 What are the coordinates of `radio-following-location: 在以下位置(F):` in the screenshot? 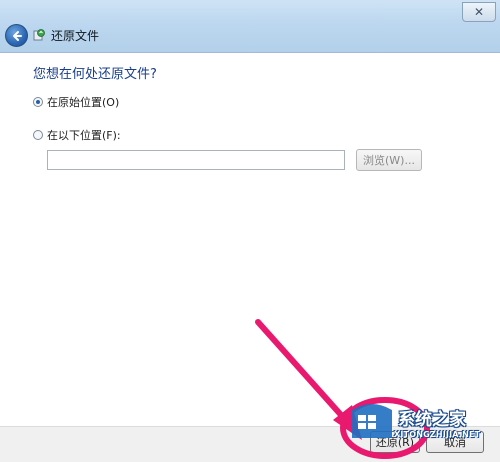 It's located at (77, 135).